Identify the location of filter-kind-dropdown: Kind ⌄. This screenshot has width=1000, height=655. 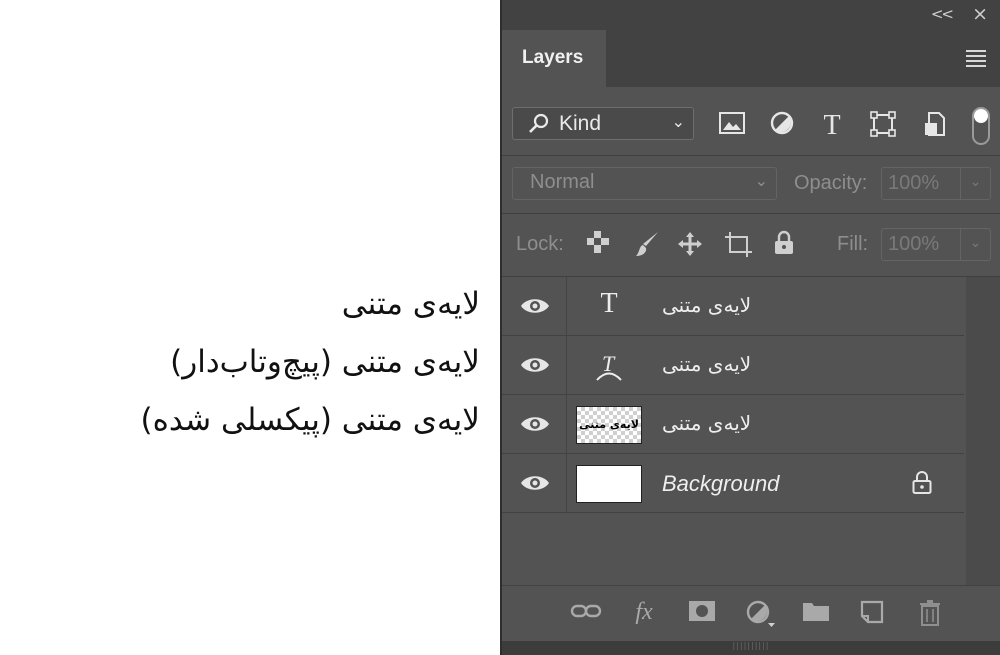
(603, 123).